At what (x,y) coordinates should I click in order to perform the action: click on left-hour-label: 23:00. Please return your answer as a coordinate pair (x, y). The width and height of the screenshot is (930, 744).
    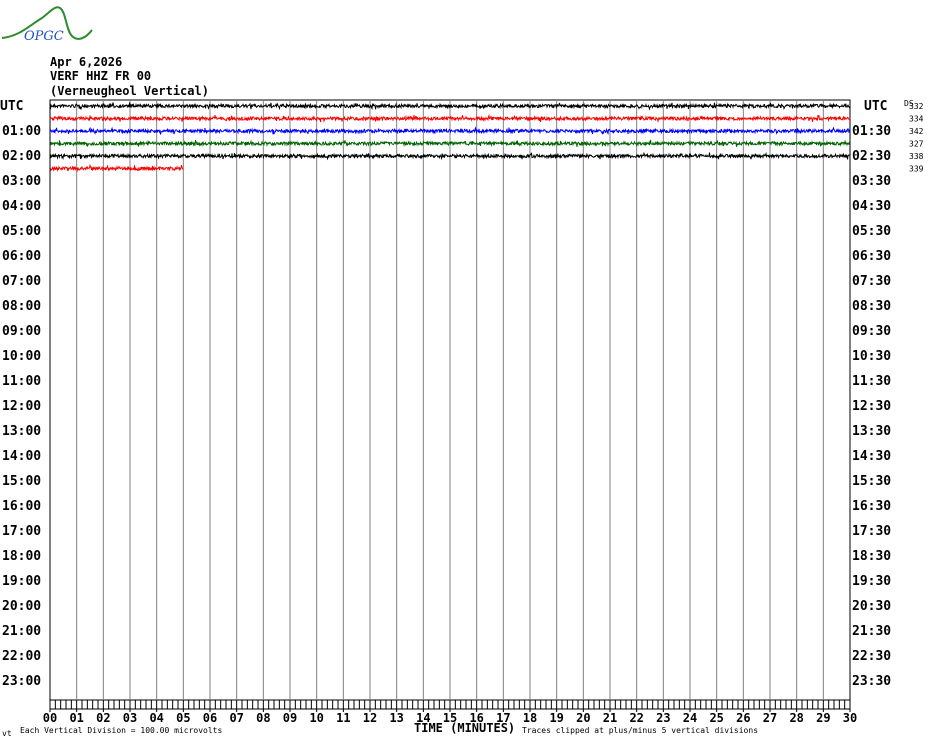
    Looking at the image, I should click on (21, 681).